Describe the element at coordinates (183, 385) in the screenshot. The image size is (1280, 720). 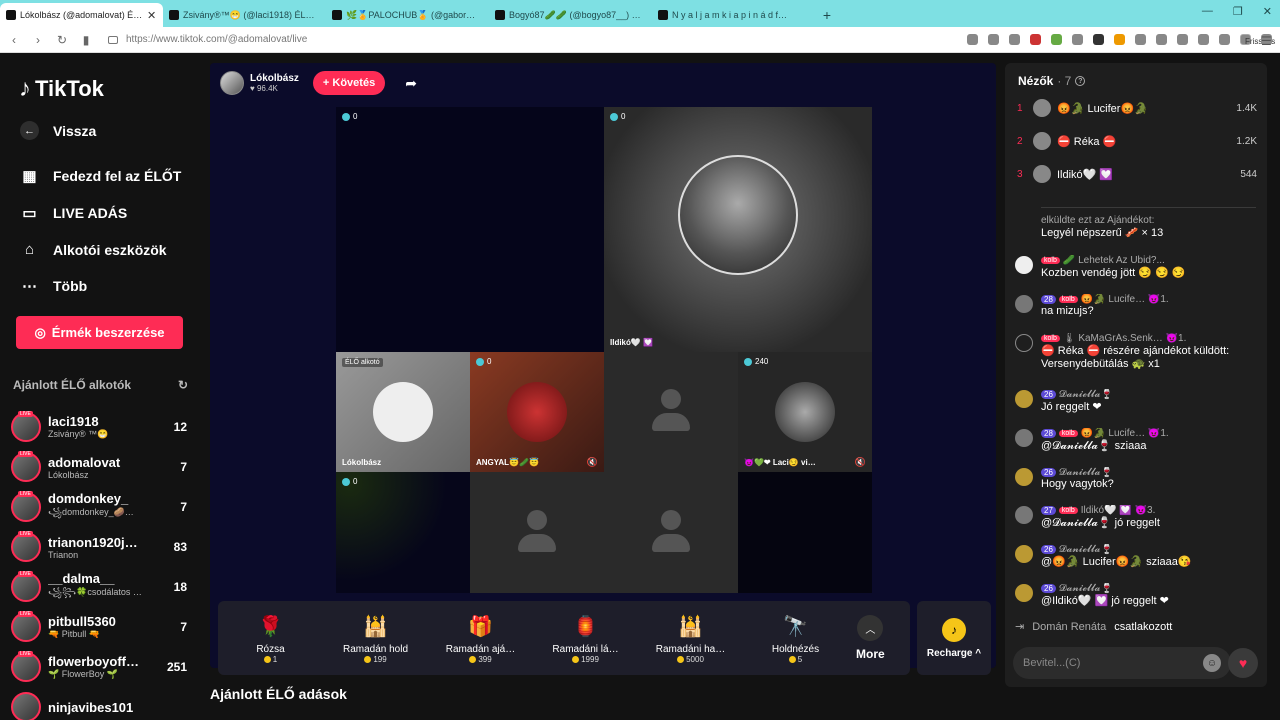
I see `refresh-icon: ↻` at that location.